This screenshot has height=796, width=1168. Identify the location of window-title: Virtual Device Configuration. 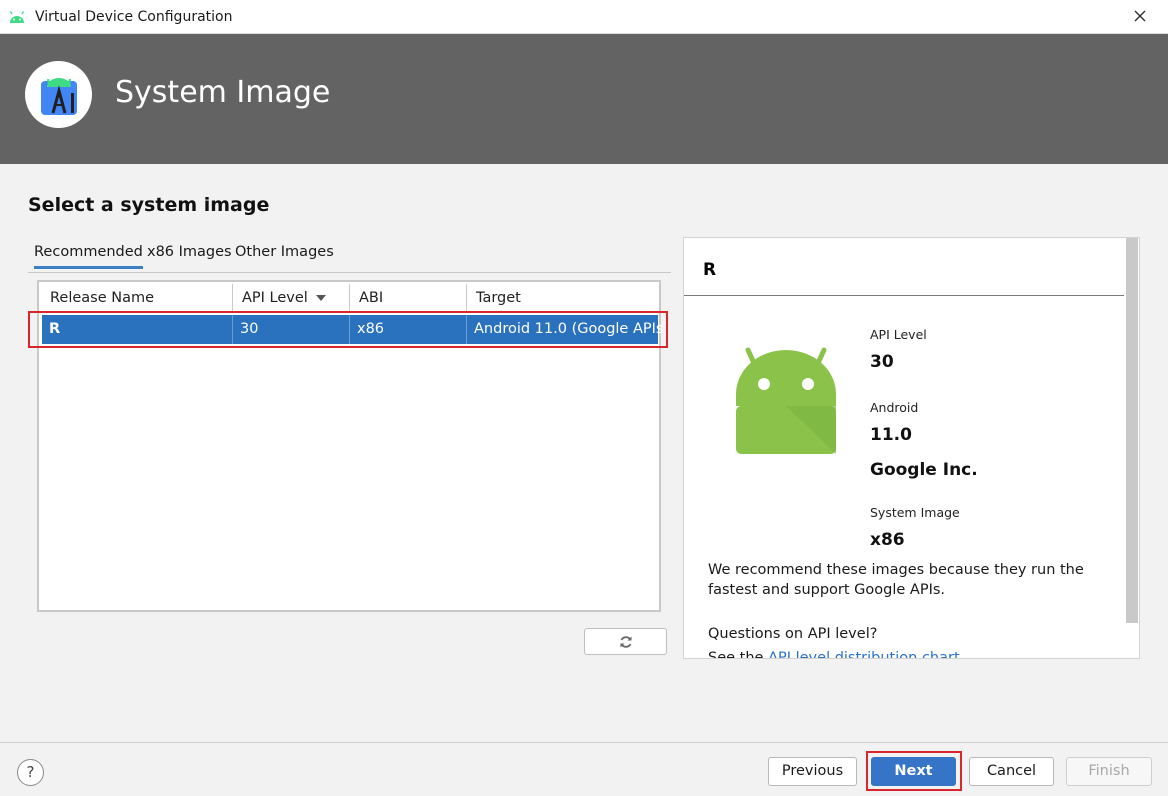
(134, 17).